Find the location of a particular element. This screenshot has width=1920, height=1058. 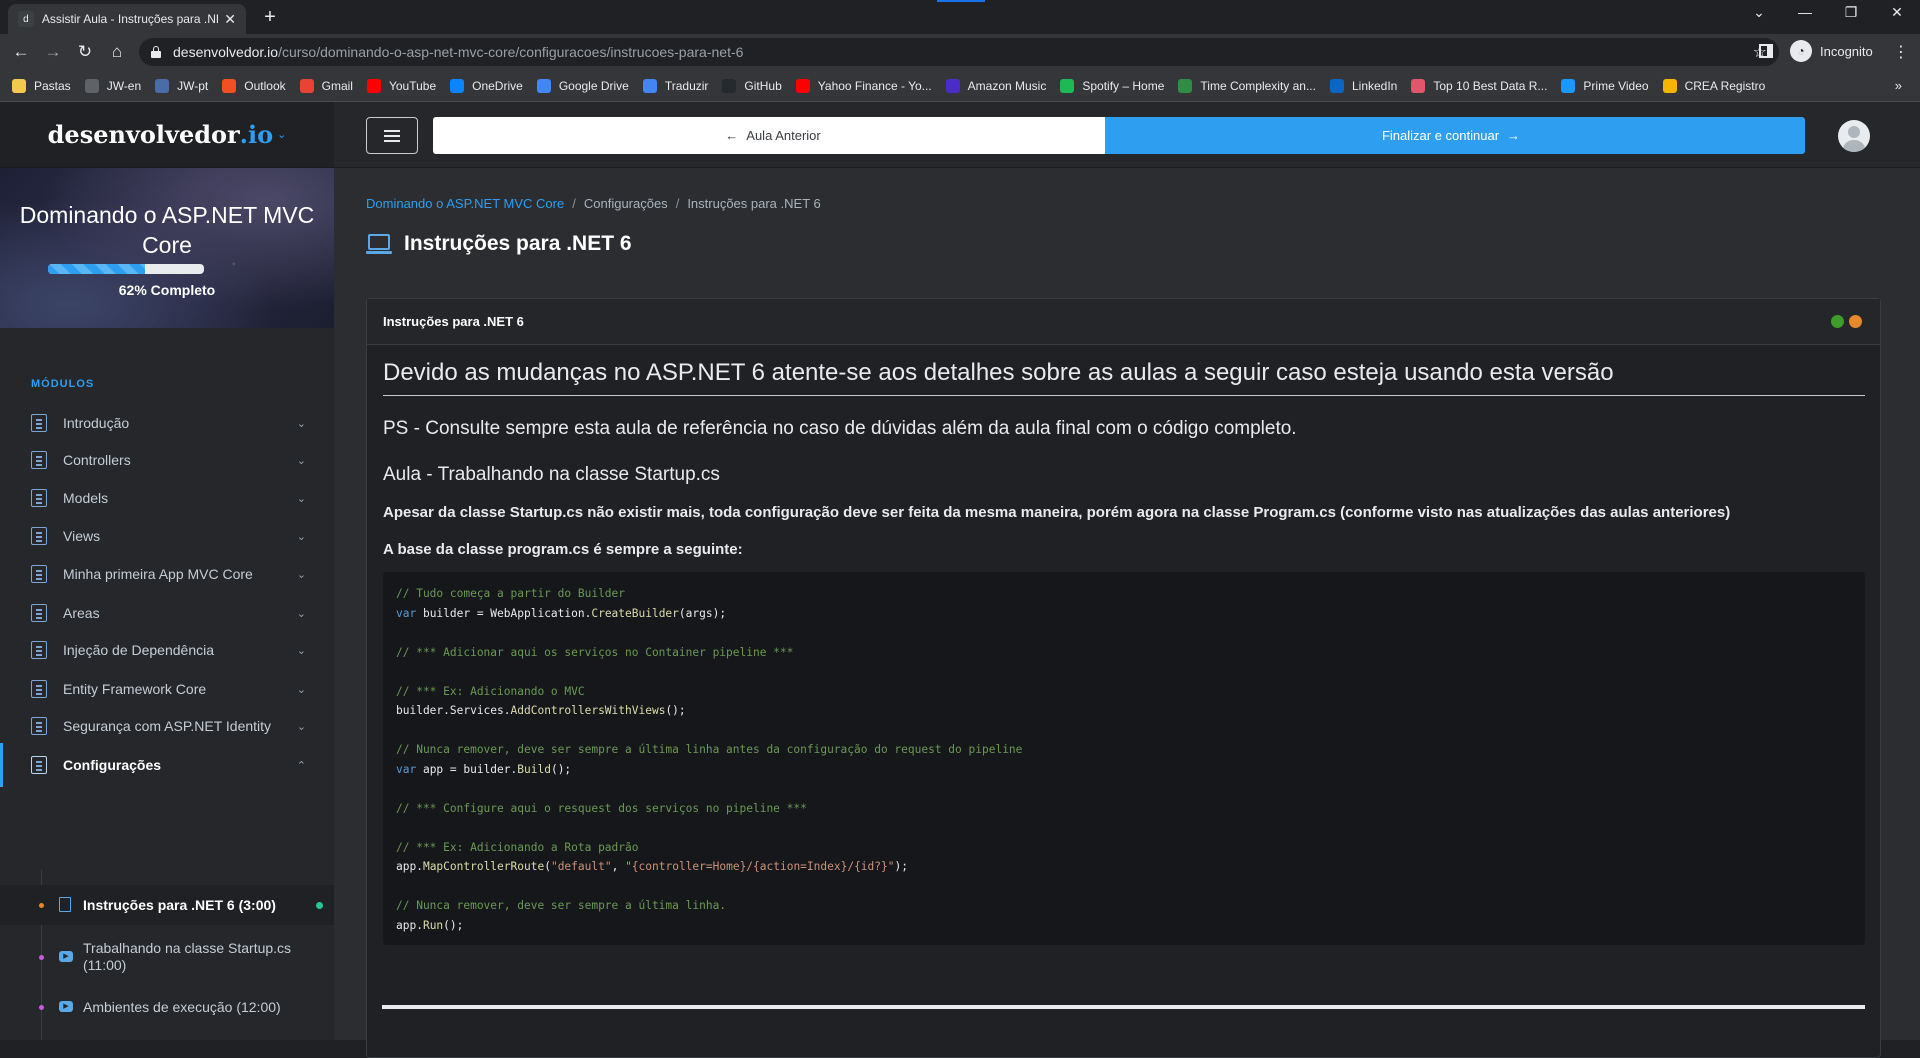

chevron-up-icon: ⌃ is located at coordinates (301, 765).